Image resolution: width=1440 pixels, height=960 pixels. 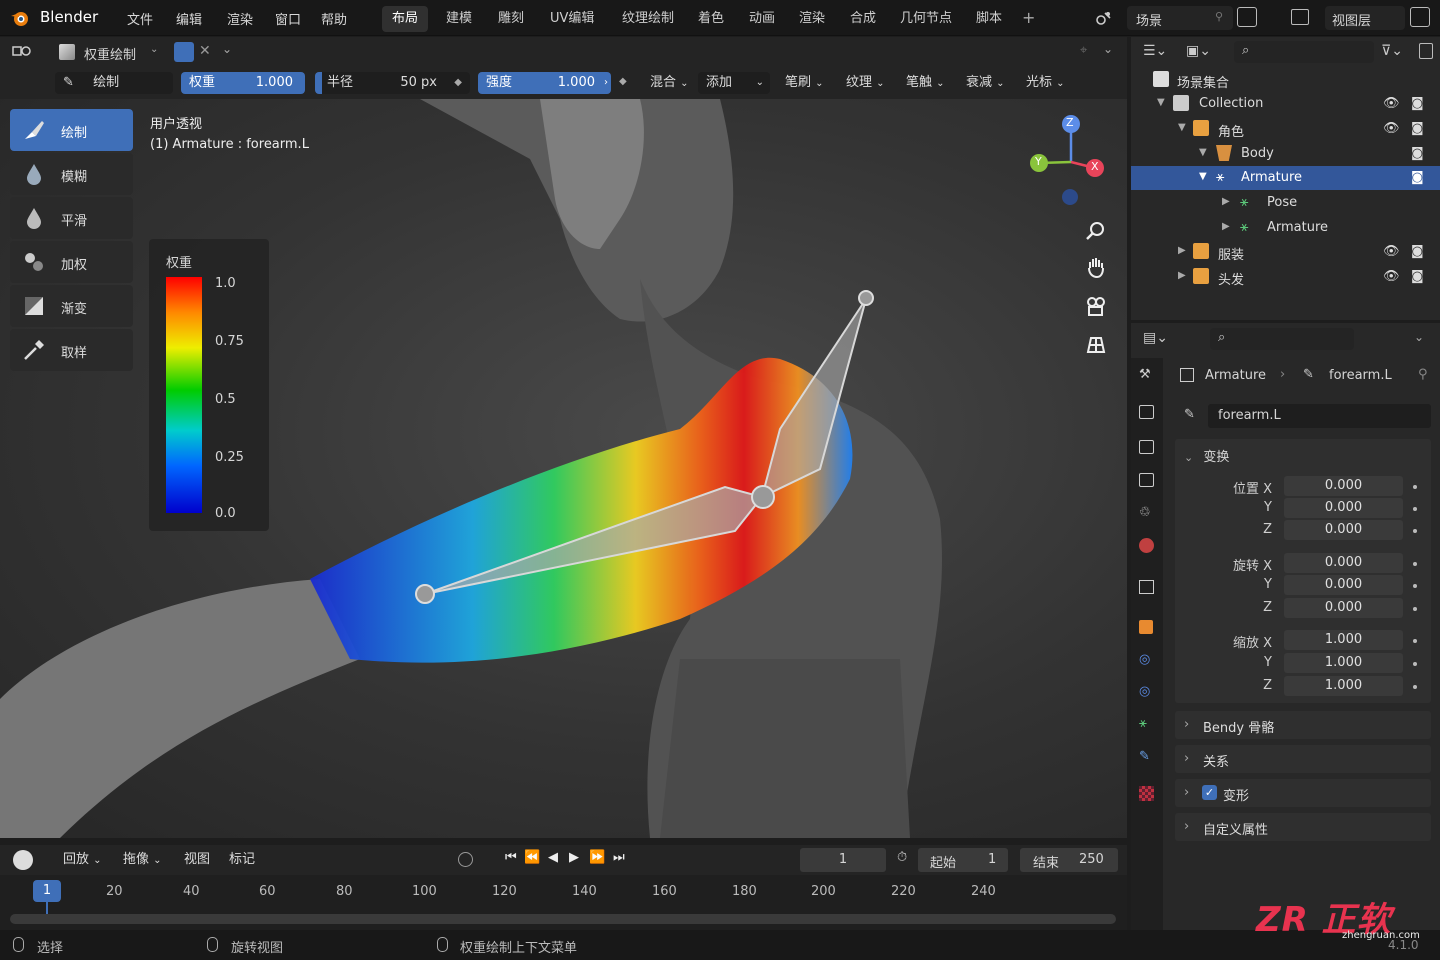 What do you see at coordinates (1282, 339) in the screenshot?
I see `props-search: ⌕` at bounding box center [1282, 339].